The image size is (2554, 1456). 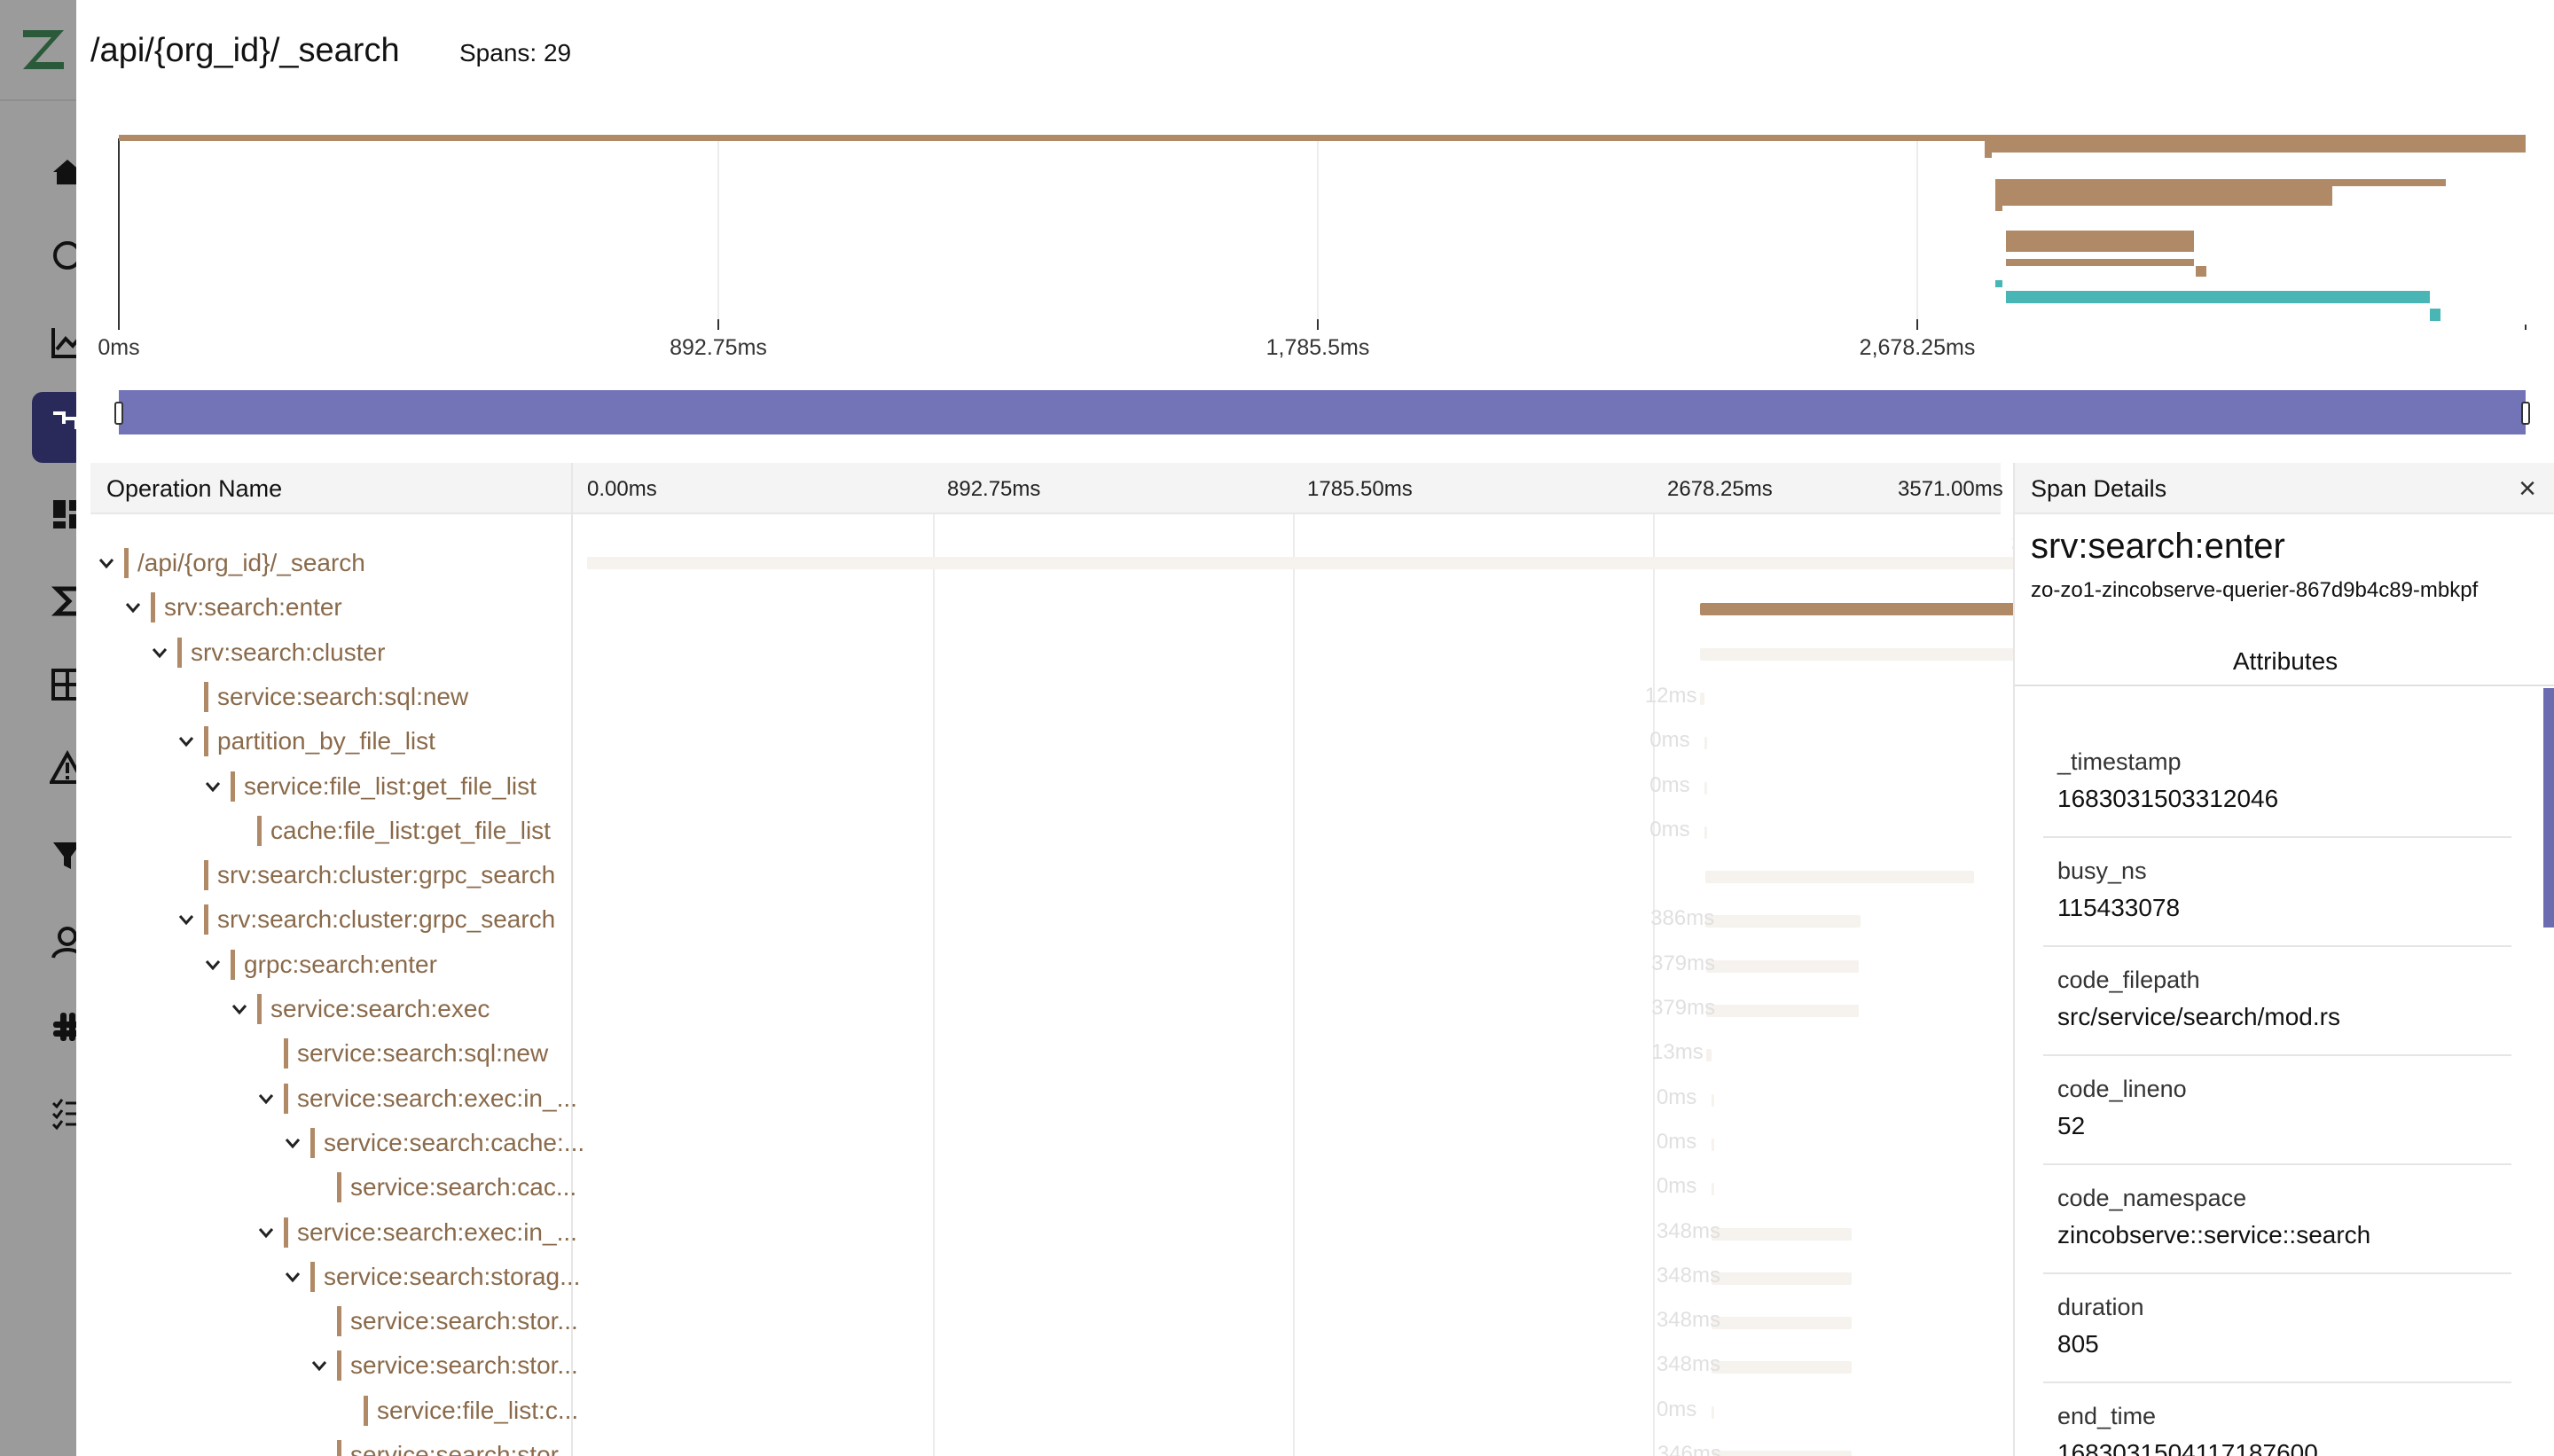 What do you see at coordinates (1045, 1187) in the screenshot?
I see `span-row: service:search:cac... 0ms` at bounding box center [1045, 1187].